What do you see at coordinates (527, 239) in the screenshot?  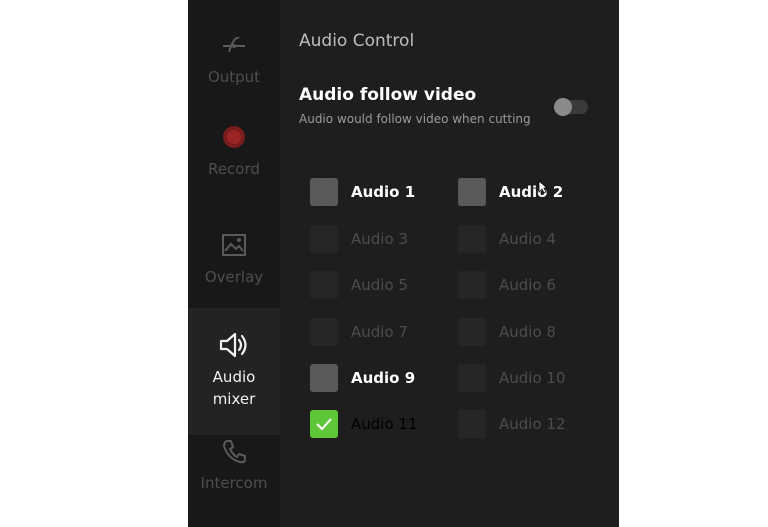 I see `audio-channel-label: Audio 4` at bounding box center [527, 239].